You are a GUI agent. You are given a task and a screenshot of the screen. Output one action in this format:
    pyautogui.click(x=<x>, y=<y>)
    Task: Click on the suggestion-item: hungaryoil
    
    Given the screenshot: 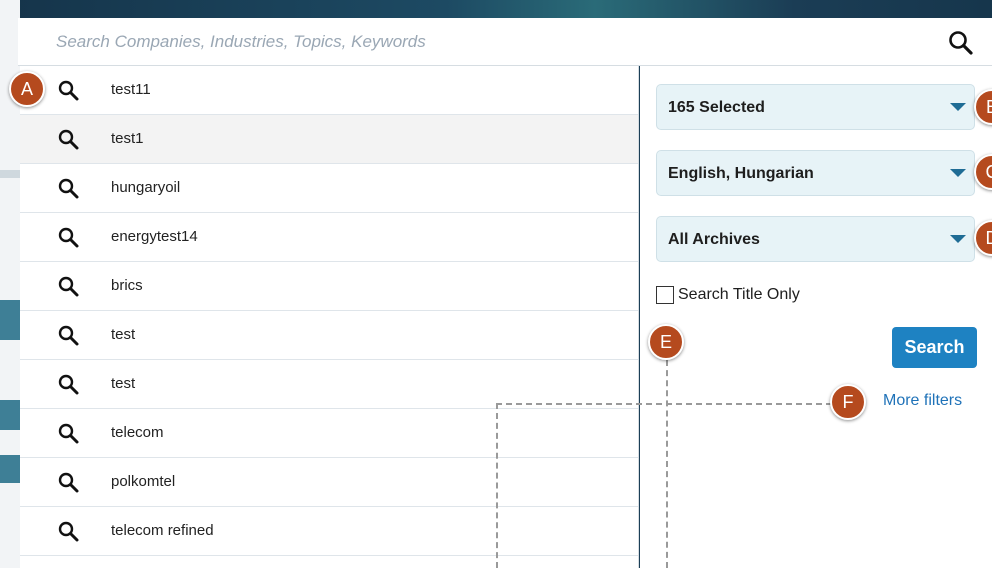 What is the action you would take?
    pyautogui.click(x=329, y=188)
    